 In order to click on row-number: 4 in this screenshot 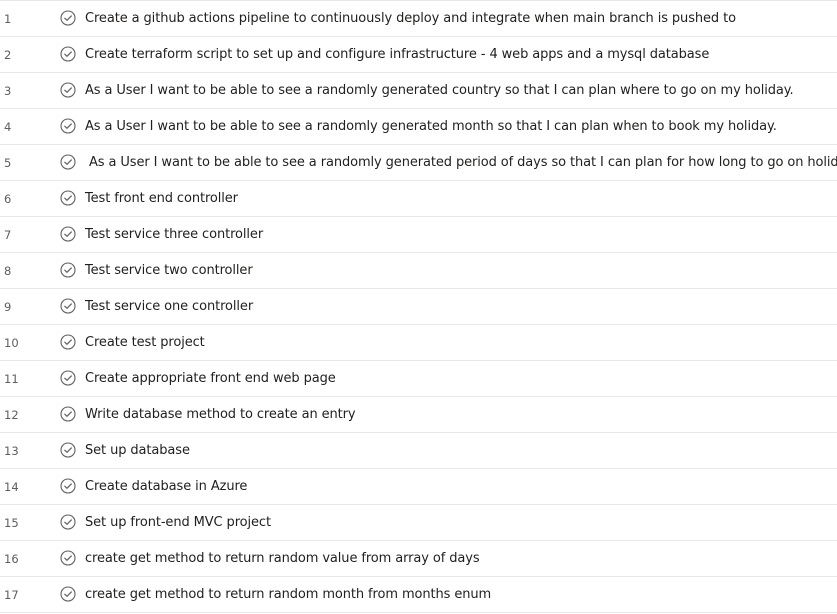, I will do `click(8, 126)`.